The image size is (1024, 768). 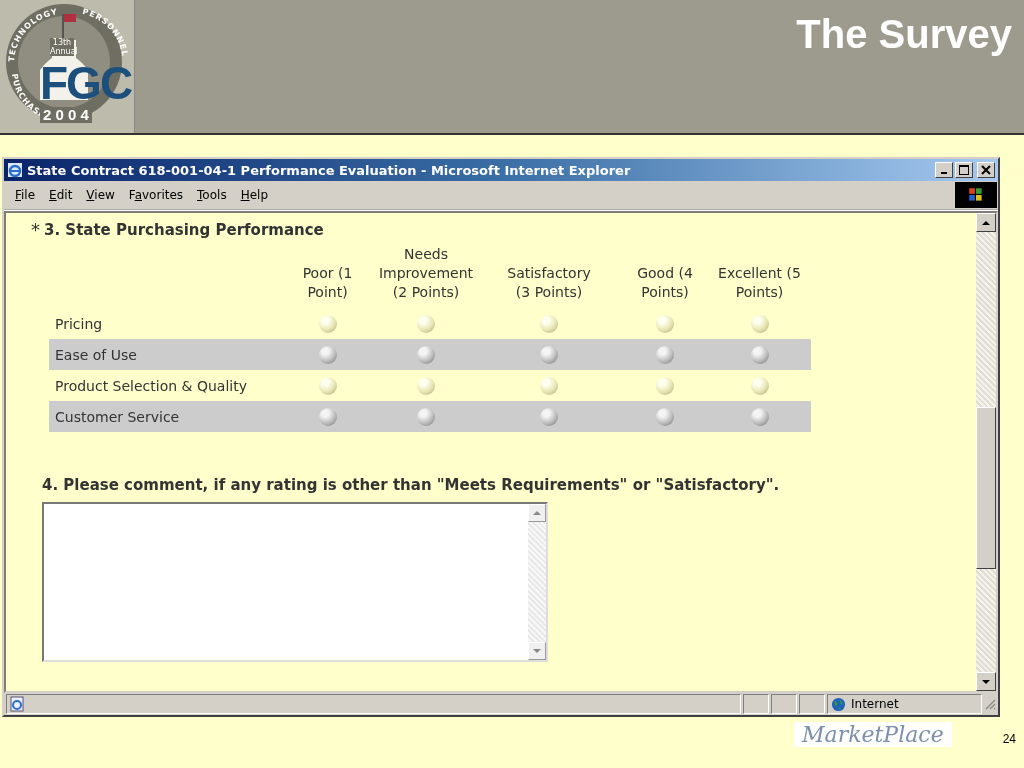 What do you see at coordinates (61, 195) in the screenshot?
I see `menu-item: Edit` at bounding box center [61, 195].